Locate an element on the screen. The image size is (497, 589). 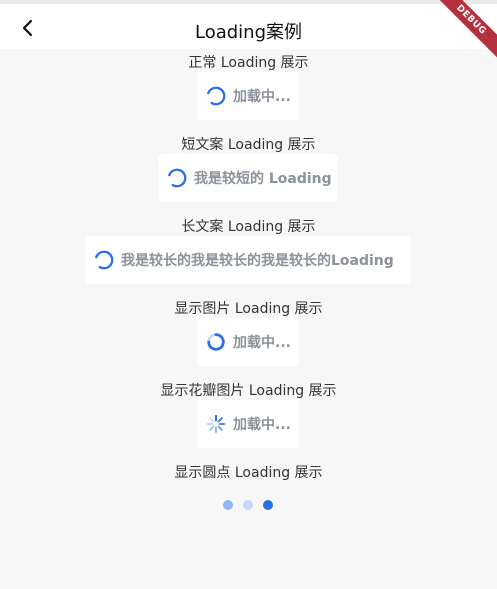
loading-card-short: 我是较短的 Loading is located at coordinates (248, 178).